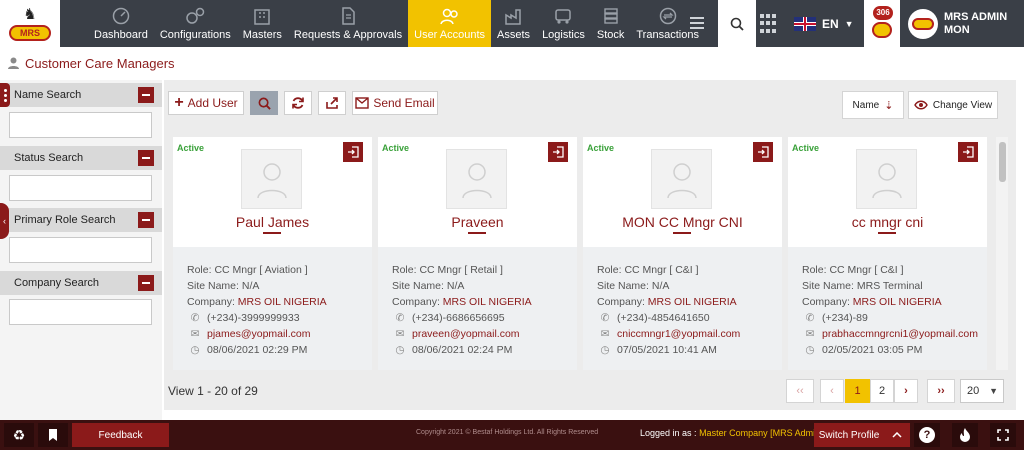  I want to click on change-view-button: Change View, so click(953, 105).